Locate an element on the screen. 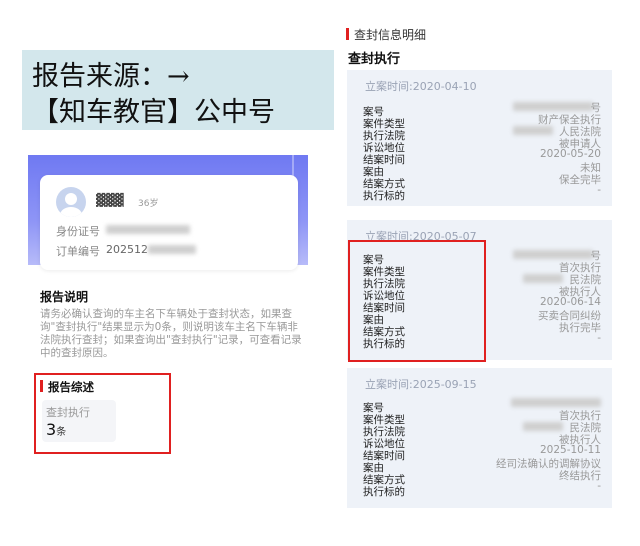  order-number-label: 订单编号 is located at coordinates (78, 251).